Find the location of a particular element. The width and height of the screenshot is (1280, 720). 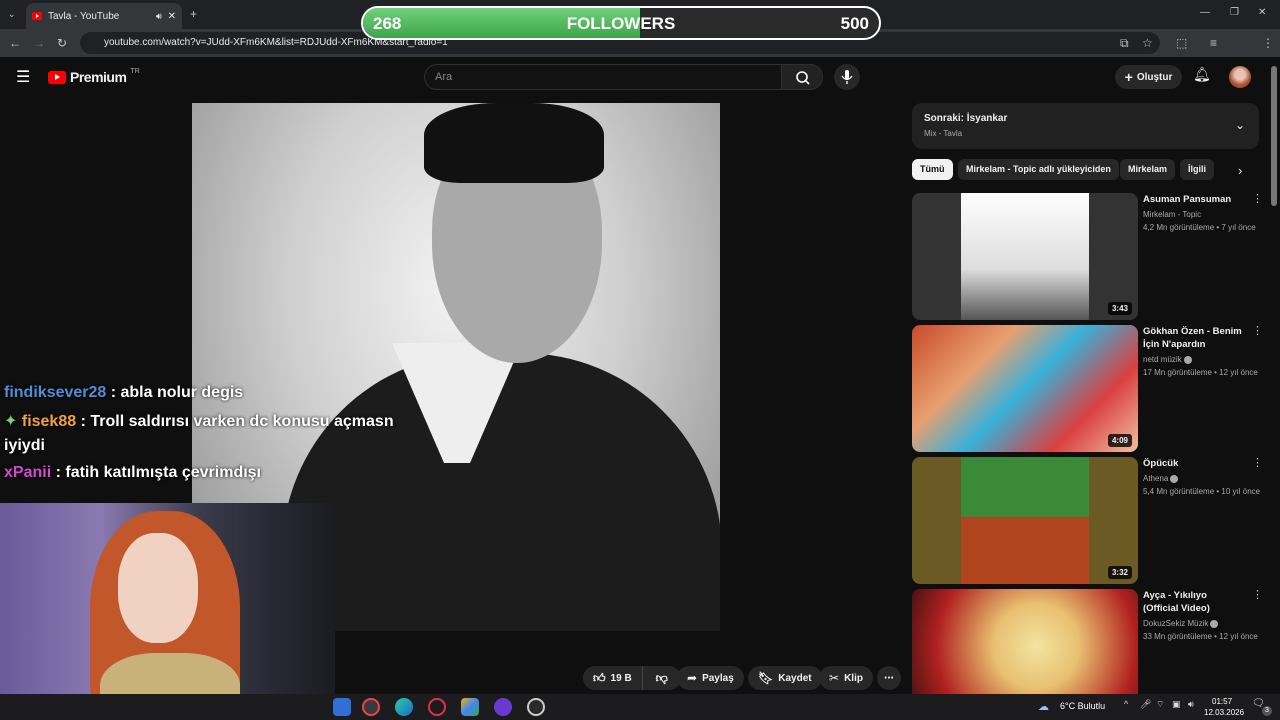

like-count: 19 B is located at coordinates (621, 678).